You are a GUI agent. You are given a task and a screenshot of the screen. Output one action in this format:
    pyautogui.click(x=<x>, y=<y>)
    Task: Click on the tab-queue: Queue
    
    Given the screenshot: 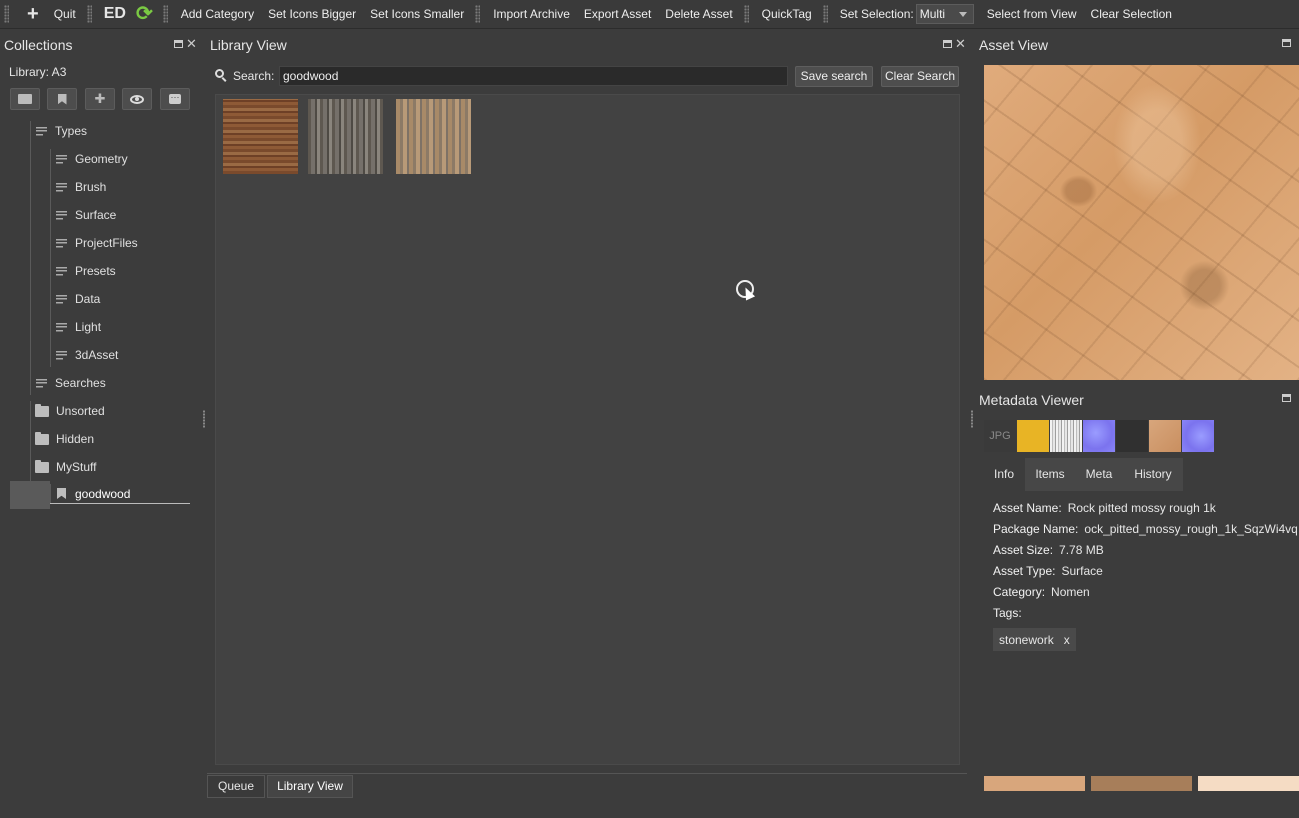 What is the action you would take?
    pyautogui.click(x=236, y=786)
    